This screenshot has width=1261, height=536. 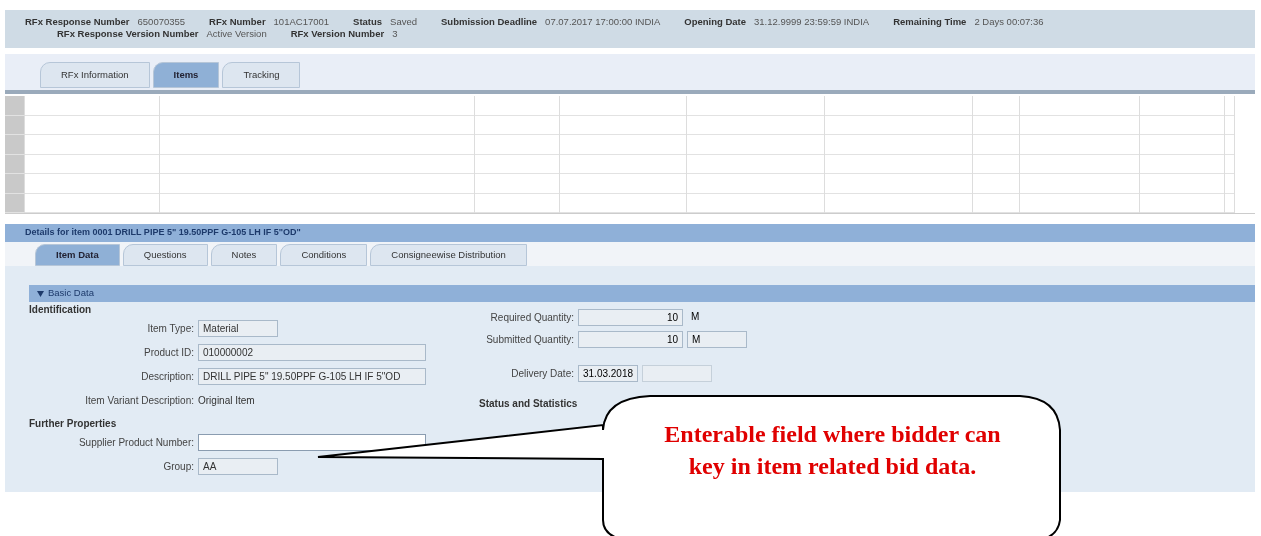 What do you see at coordinates (40, 293) in the screenshot?
I see `expand-icon` at bounding box center [40, 293].